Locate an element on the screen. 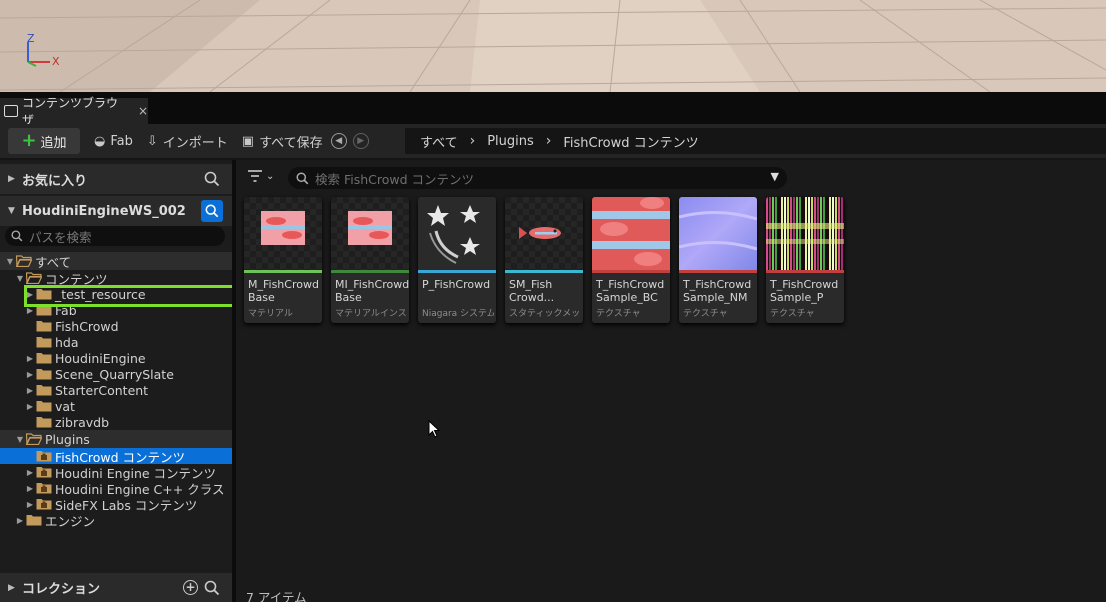 The width and height of the screenshot is (1106, 602). tree-item-label: コンテンツ is located at coordinates (76, 279).